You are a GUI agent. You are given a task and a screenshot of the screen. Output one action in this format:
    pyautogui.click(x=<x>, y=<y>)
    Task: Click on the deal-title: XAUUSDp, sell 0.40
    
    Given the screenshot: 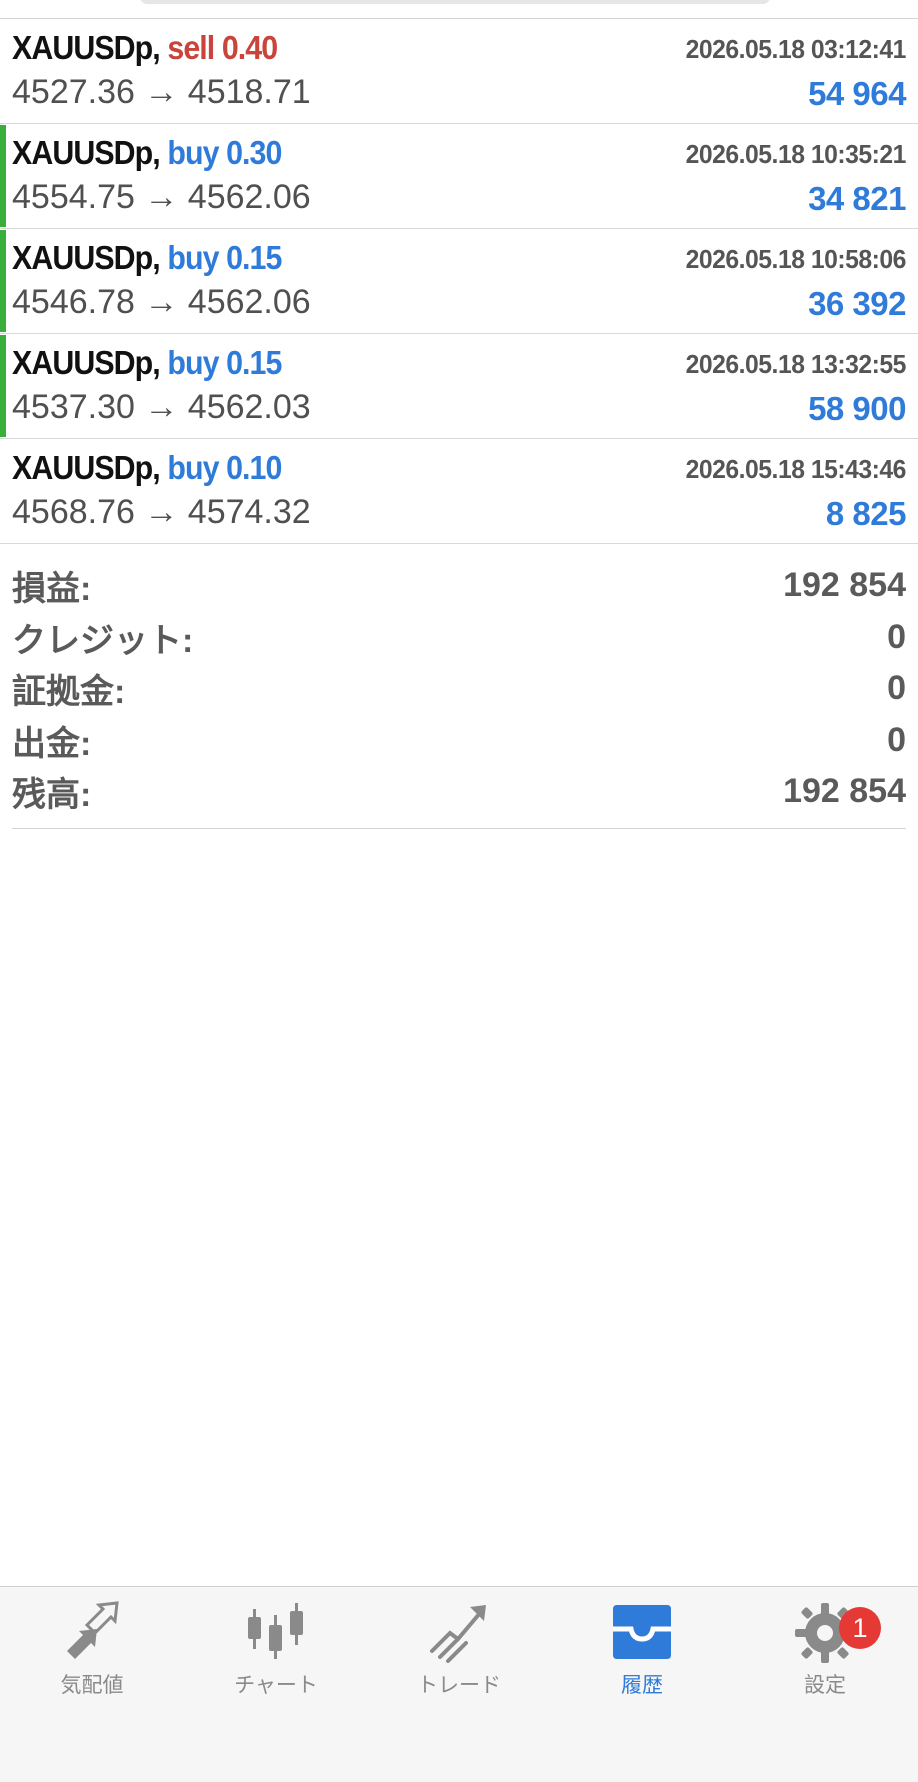 What is the action you would take?
    pyautogui.click(x=145, y=48)
    